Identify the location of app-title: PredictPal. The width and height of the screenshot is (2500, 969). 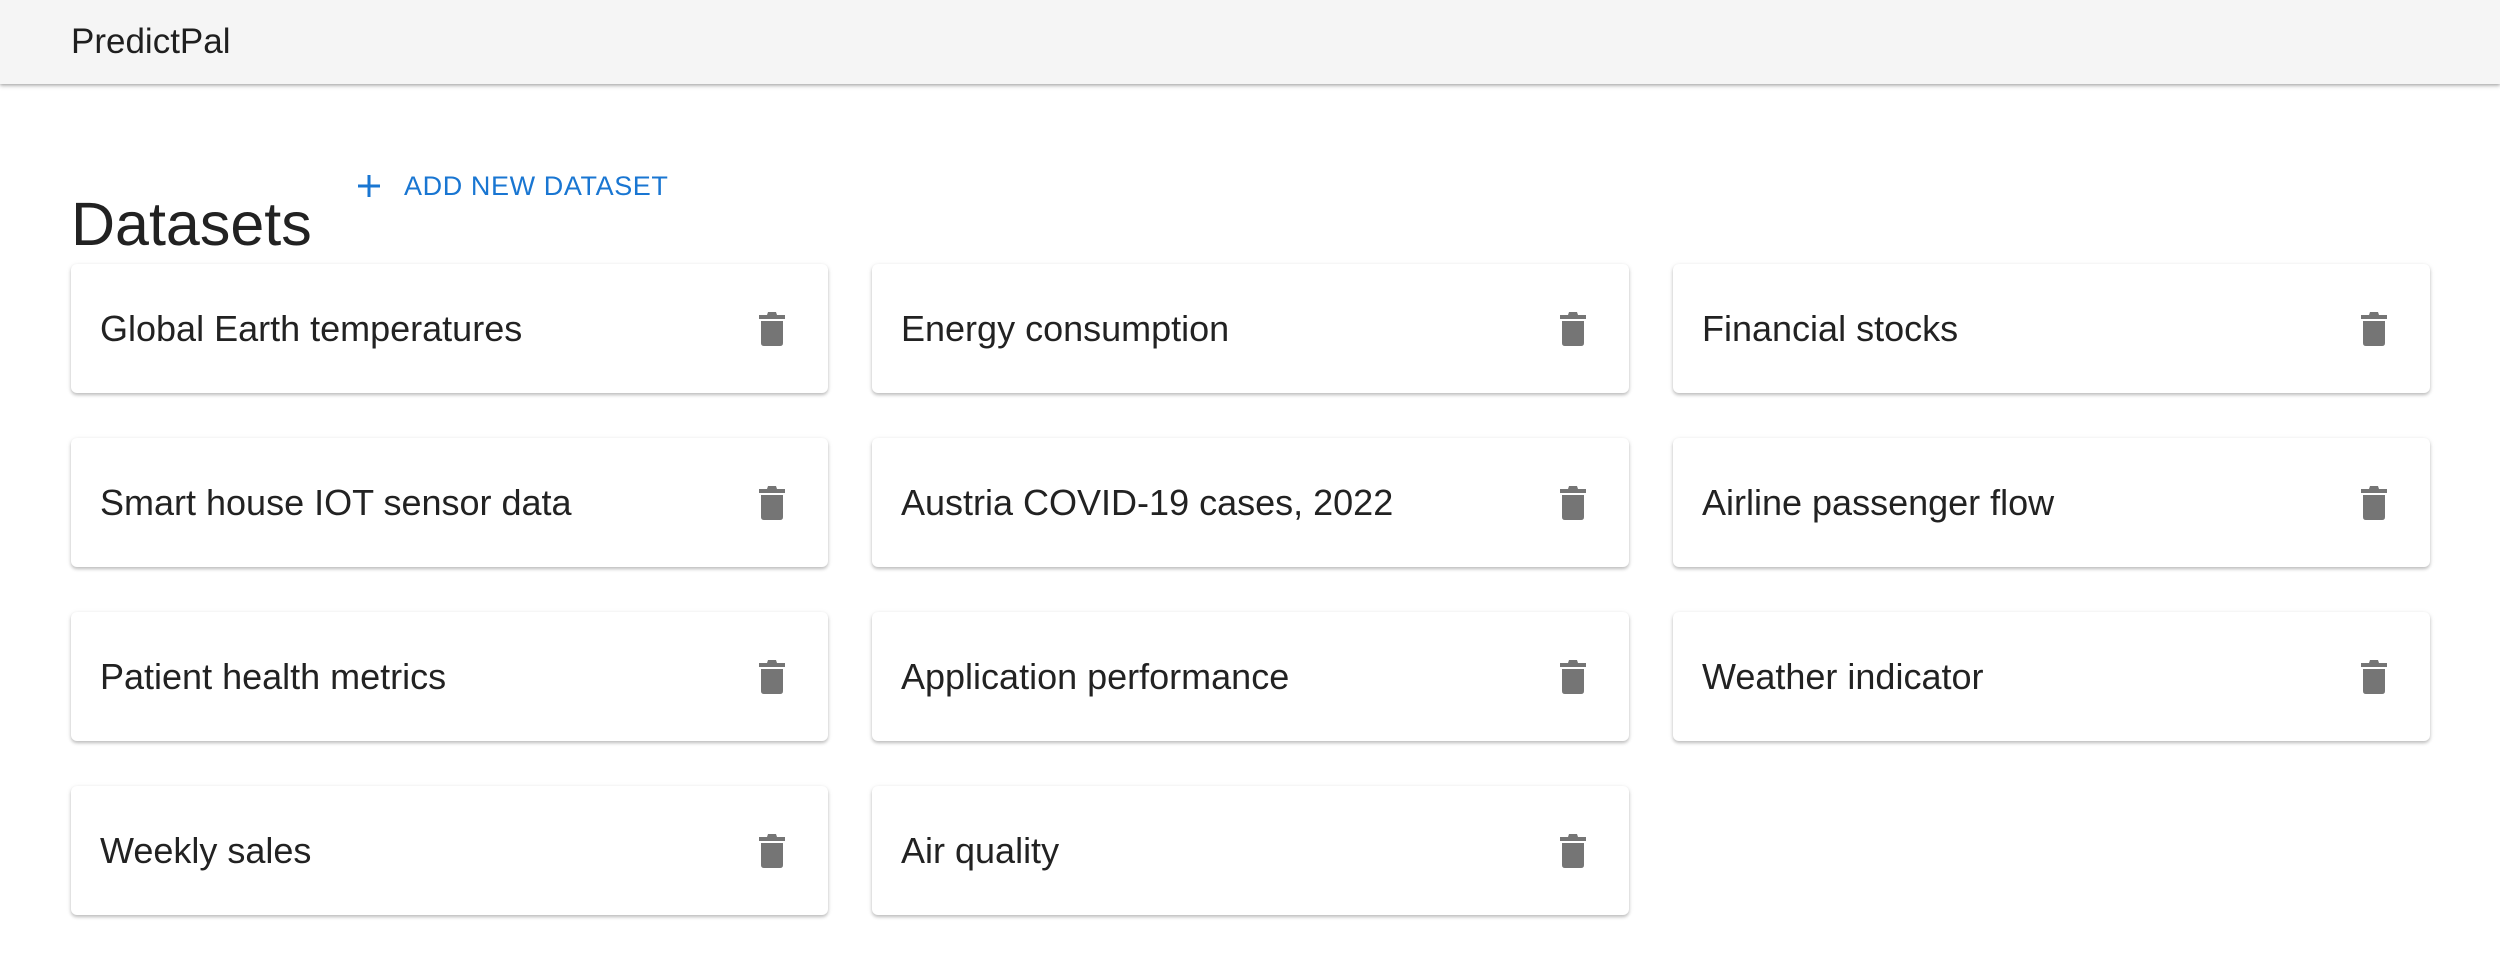
(151, 41).